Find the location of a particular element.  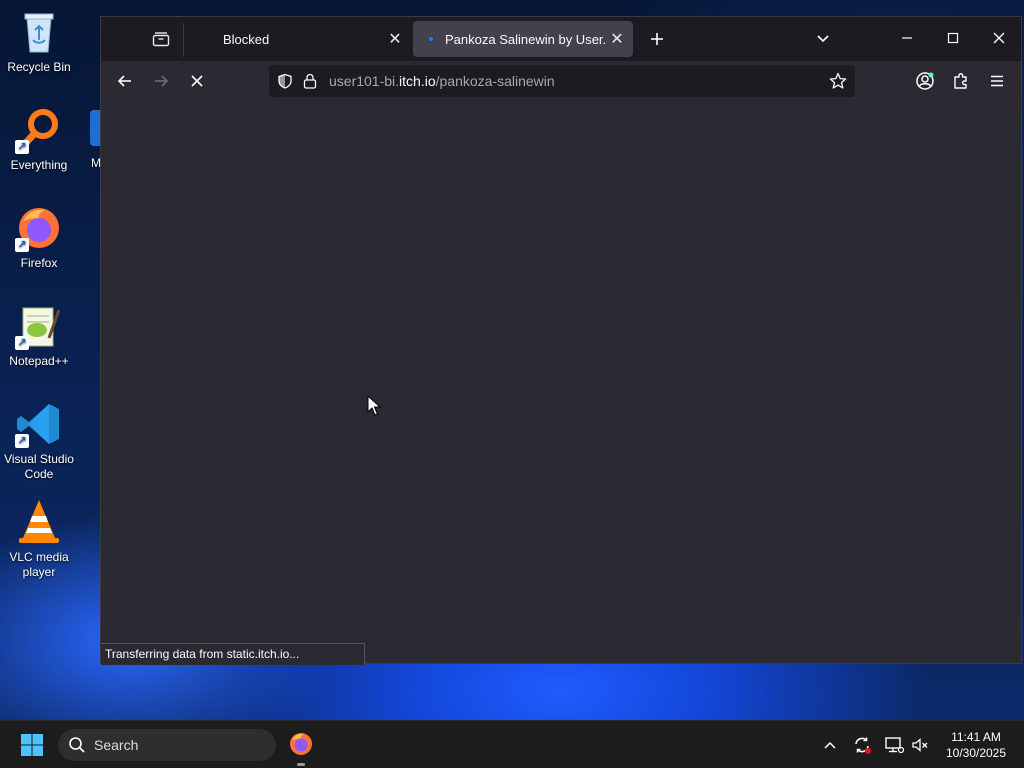

desktop-icon-vscode: ↗ Visual Studio Code is located at coordinates (39, 441).